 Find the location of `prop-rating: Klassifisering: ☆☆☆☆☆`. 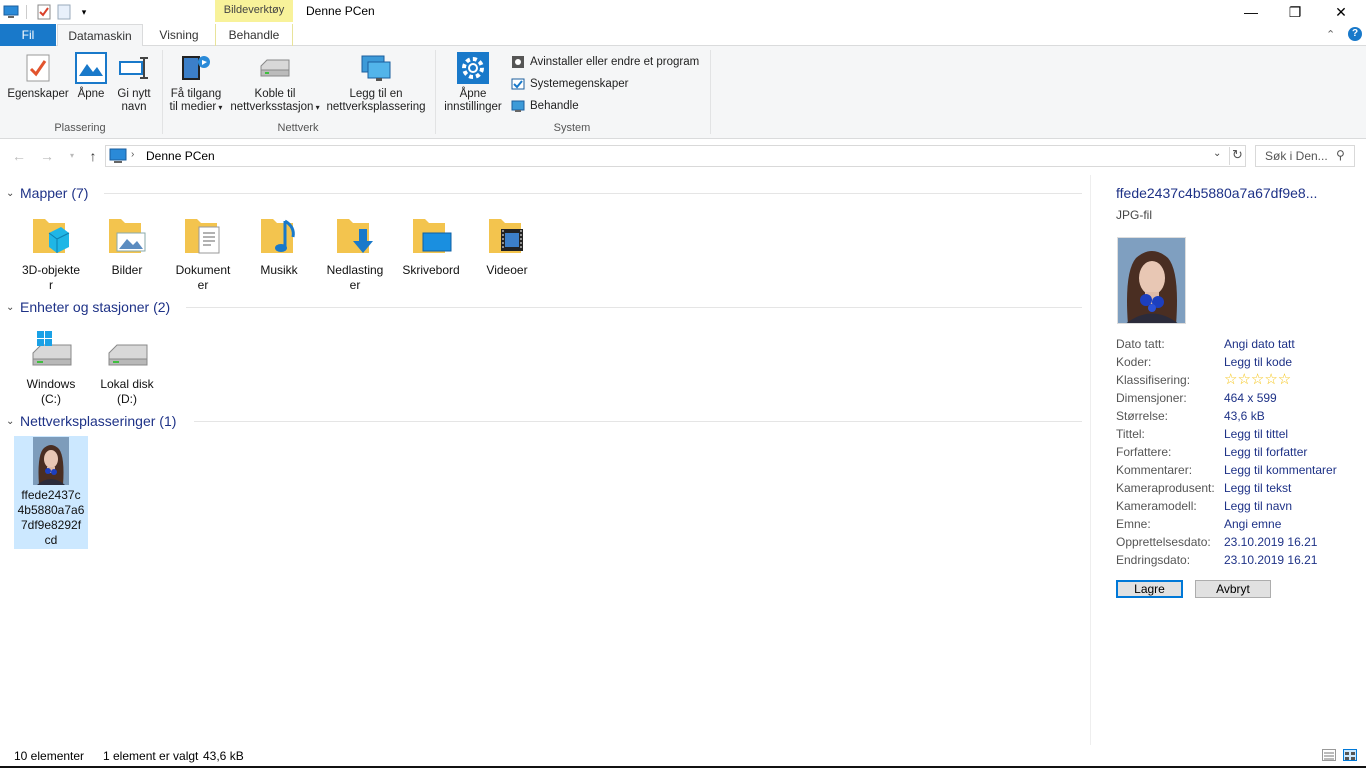

prop-rating: Klassifisering: ☆☆☆☆☆ is located at coordinates (1241, 380).